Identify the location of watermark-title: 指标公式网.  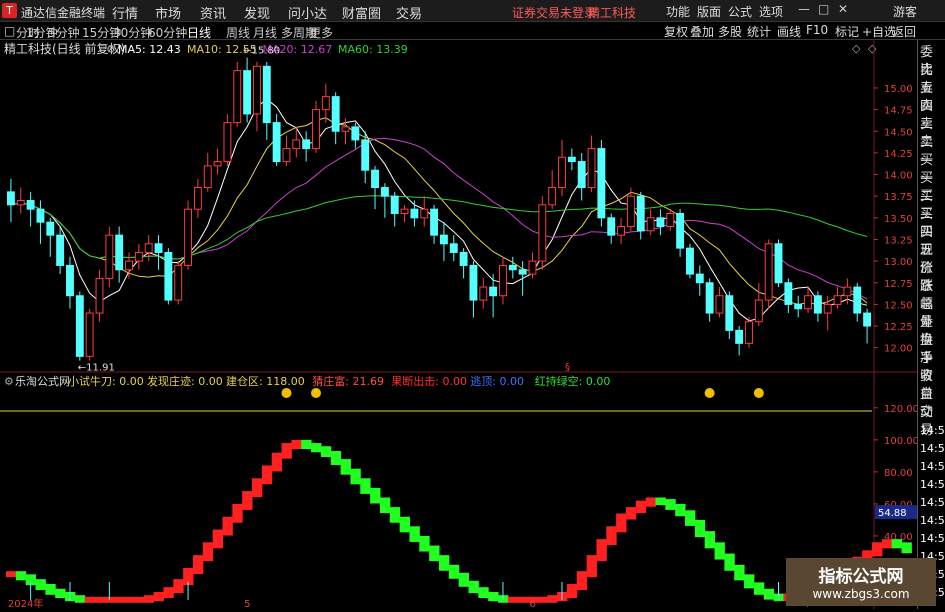
(861, 577).